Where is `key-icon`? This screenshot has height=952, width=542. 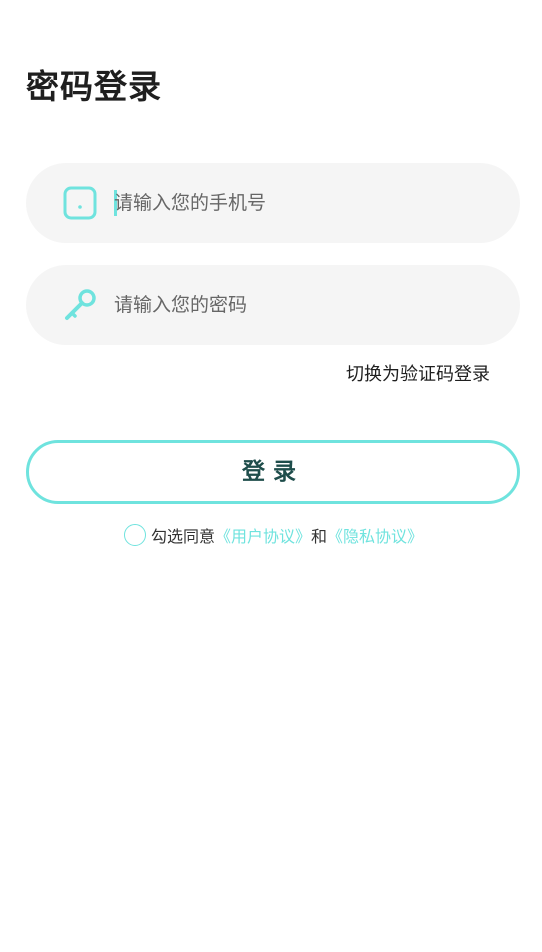 key-icon is located at coordinates (80, 304).